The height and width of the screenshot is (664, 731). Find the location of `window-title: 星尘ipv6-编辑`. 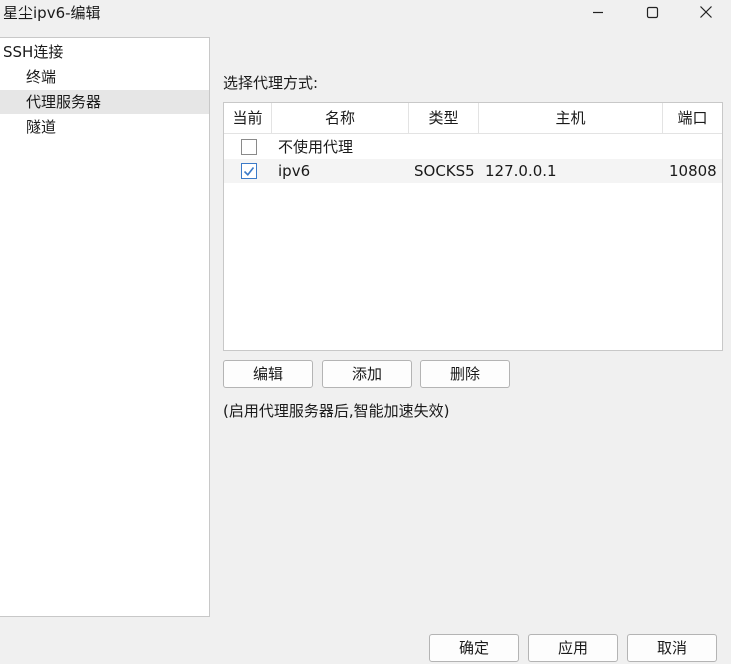

window-title: 星尘ipv6-编辑 is located at coordinates (52, 13).